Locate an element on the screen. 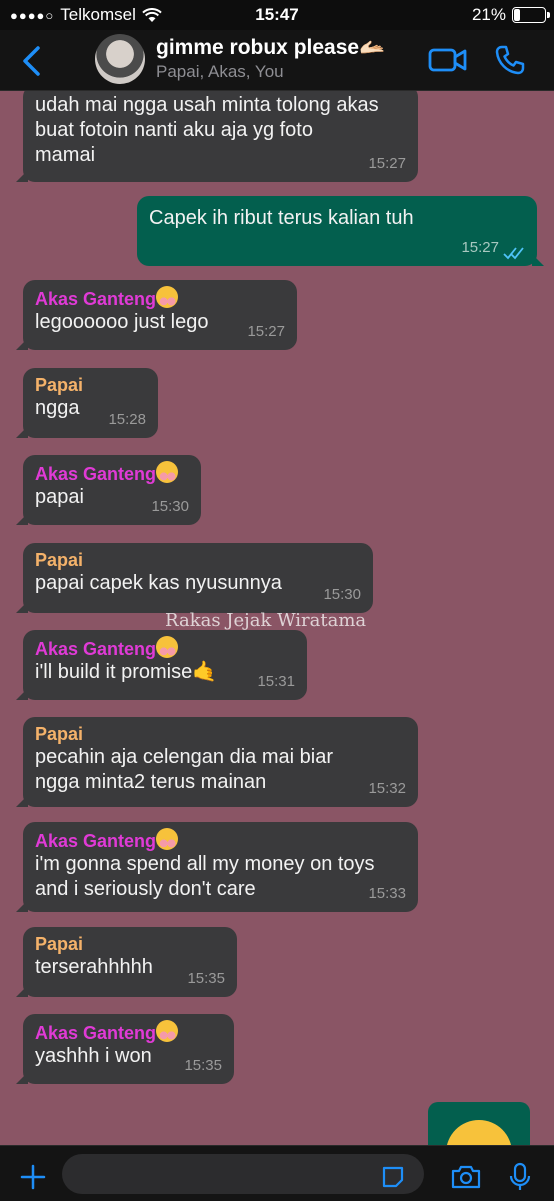  message-input-bar is located at coordinates (277, 1173).